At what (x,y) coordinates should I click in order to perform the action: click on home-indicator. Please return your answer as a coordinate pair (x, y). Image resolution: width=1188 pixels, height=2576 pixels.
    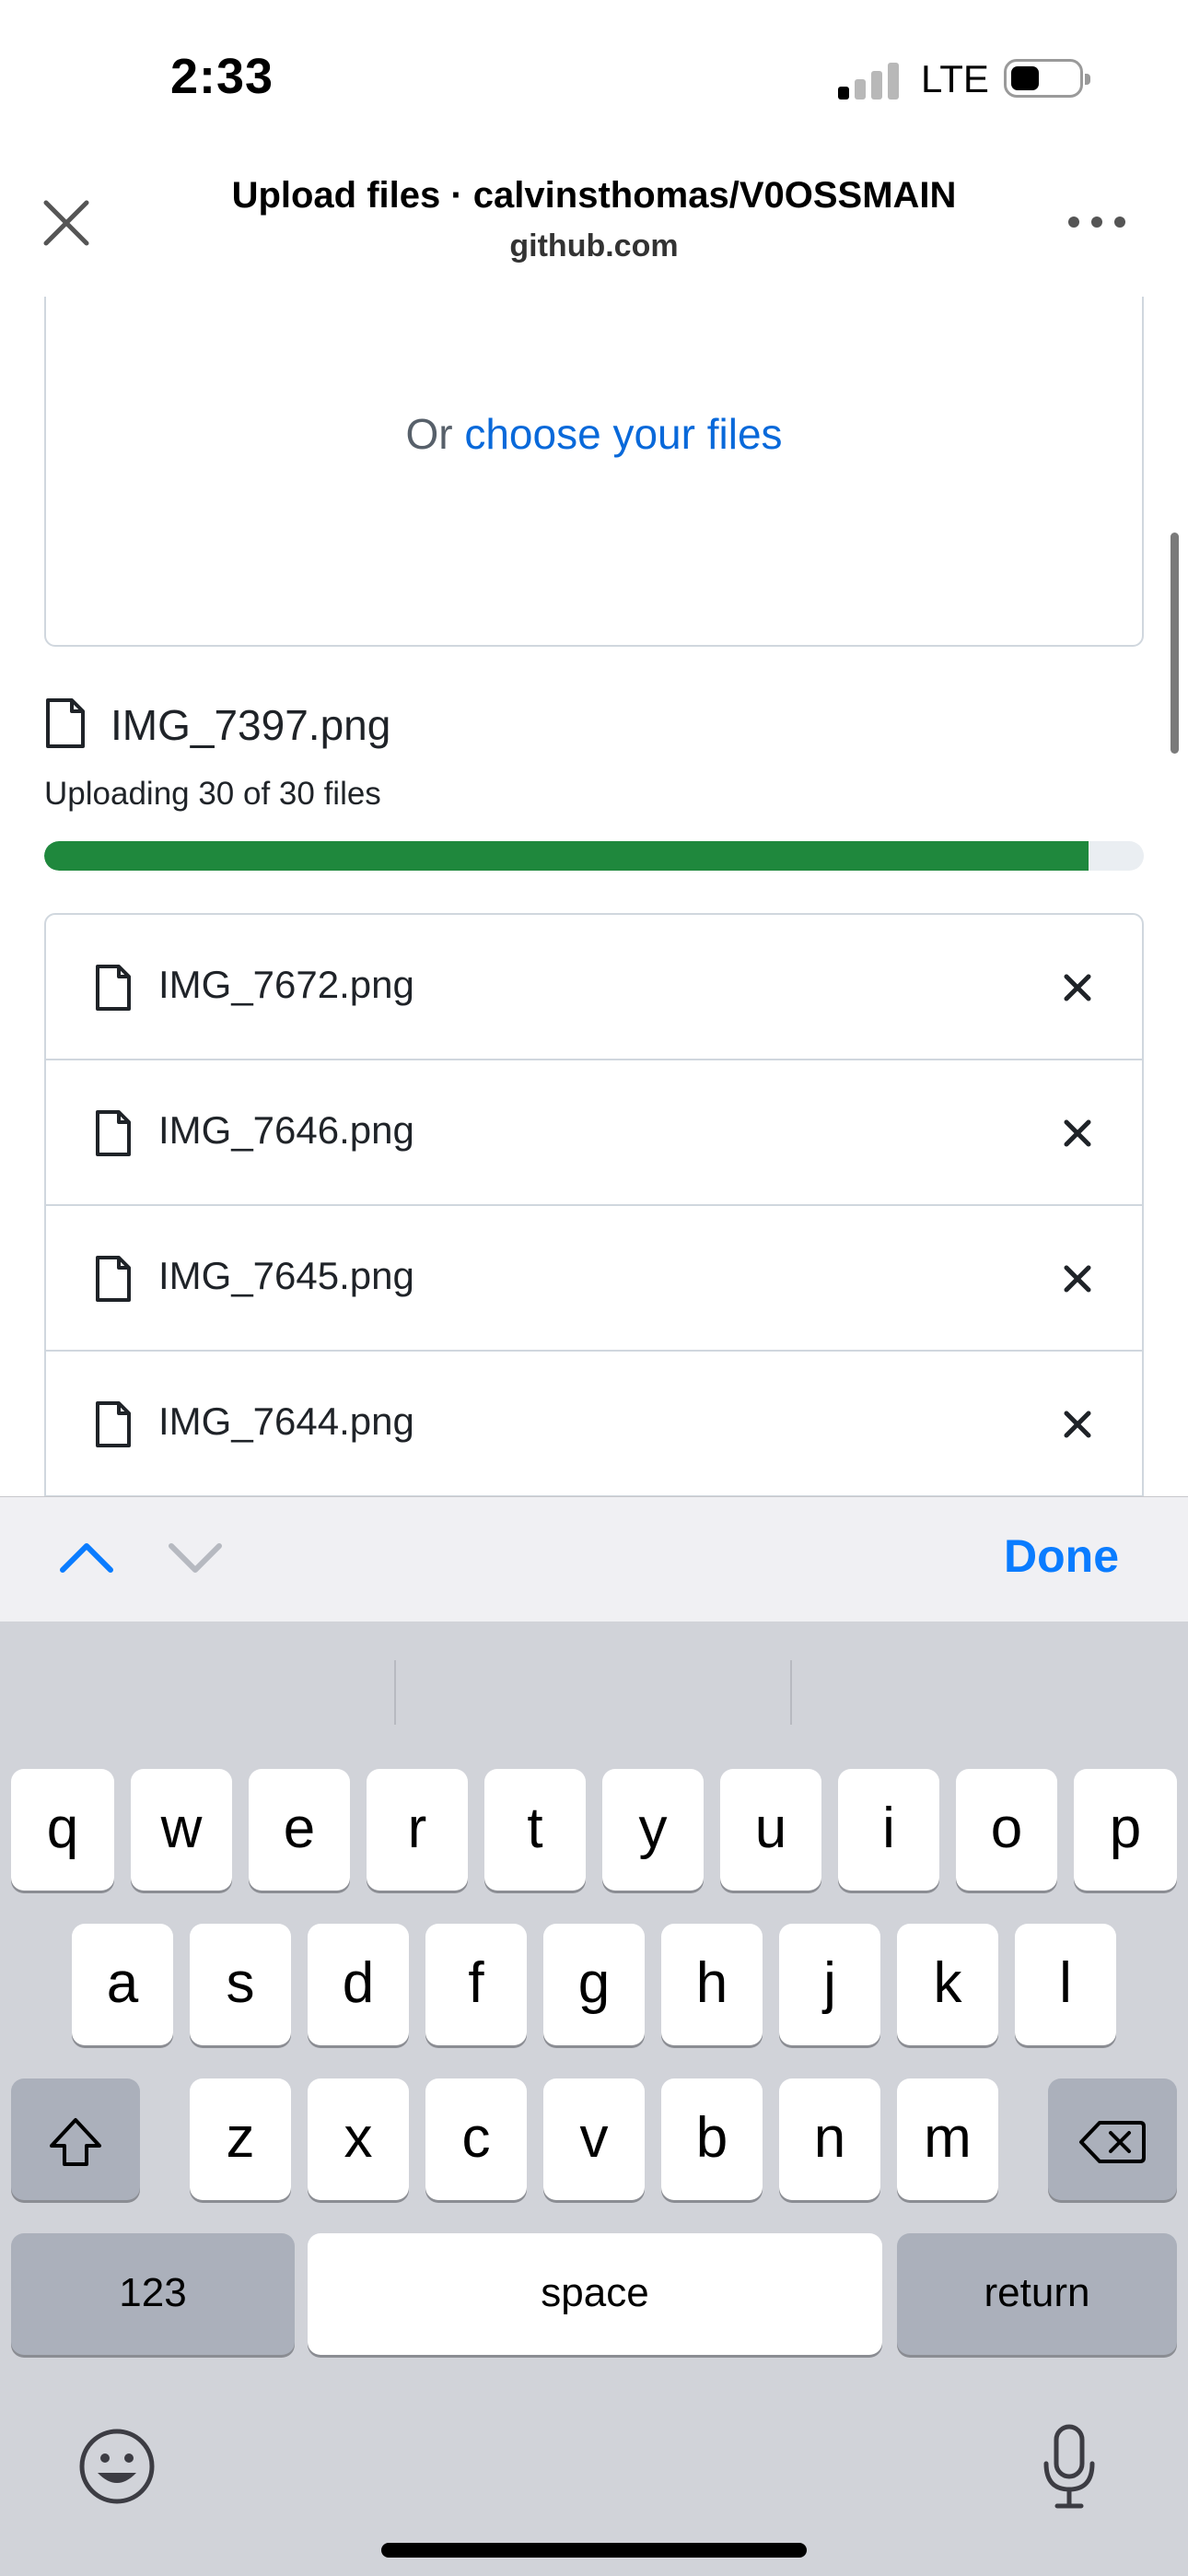
    Looking at the image, I should click on (594, 2550).